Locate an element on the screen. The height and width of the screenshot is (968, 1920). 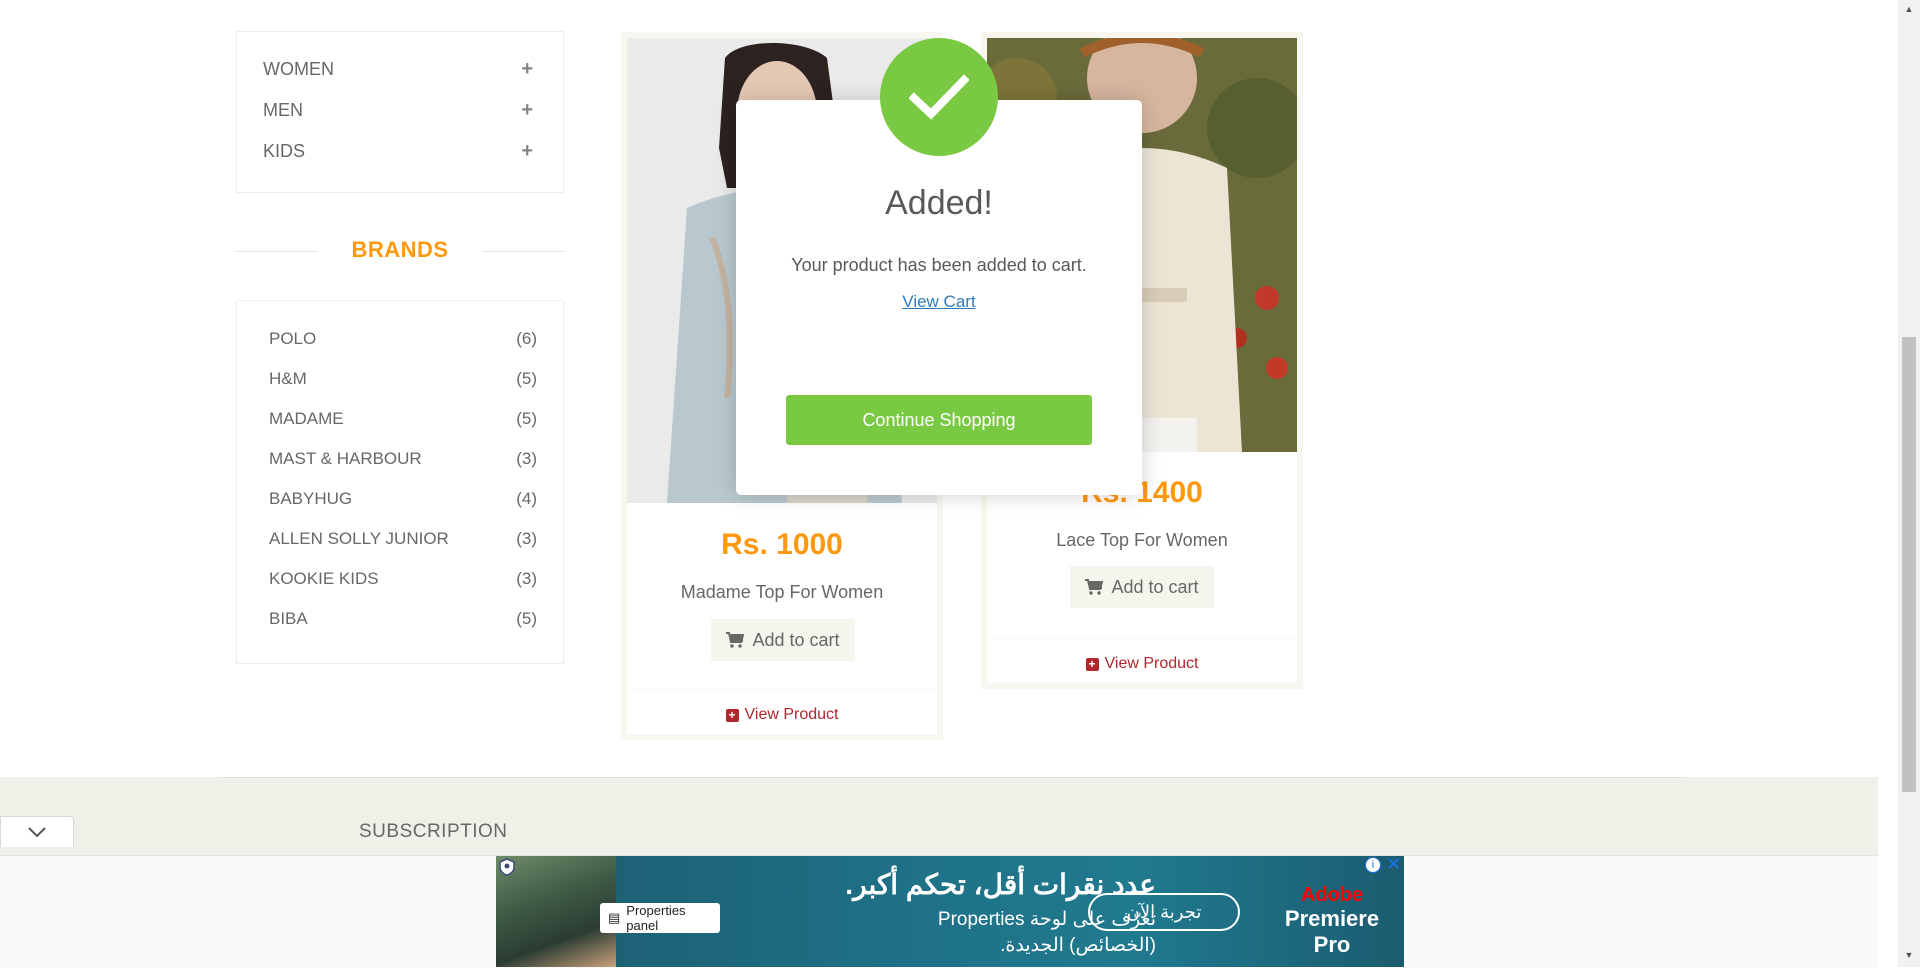
brand-item-mast-harbour: MAST & HARBOUR (3) is located at coordinates (403, 459).